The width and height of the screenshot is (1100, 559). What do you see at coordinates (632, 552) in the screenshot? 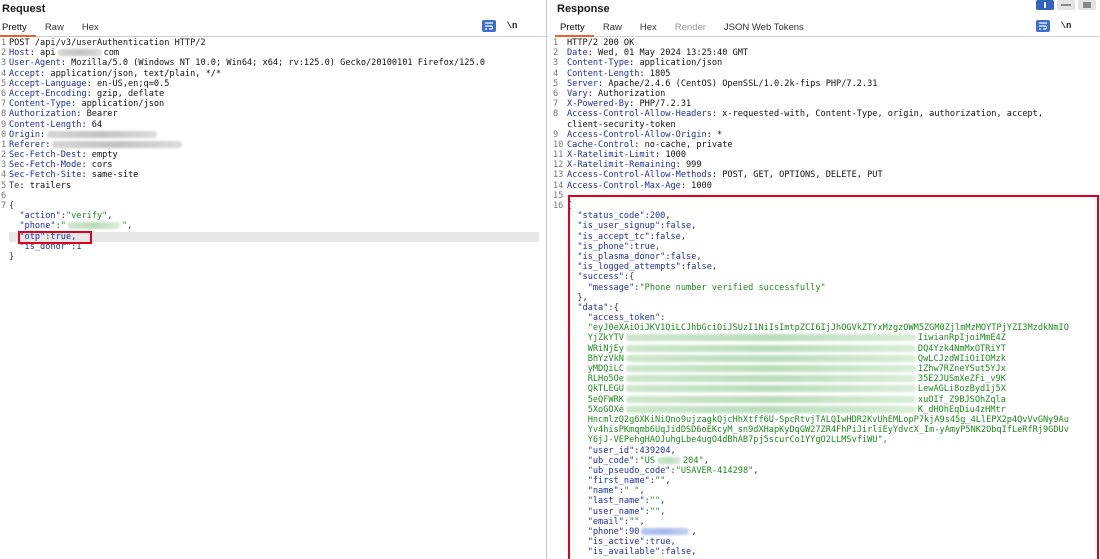
I see `code-content: "is_available":false,` at bounding box center [632, 552].